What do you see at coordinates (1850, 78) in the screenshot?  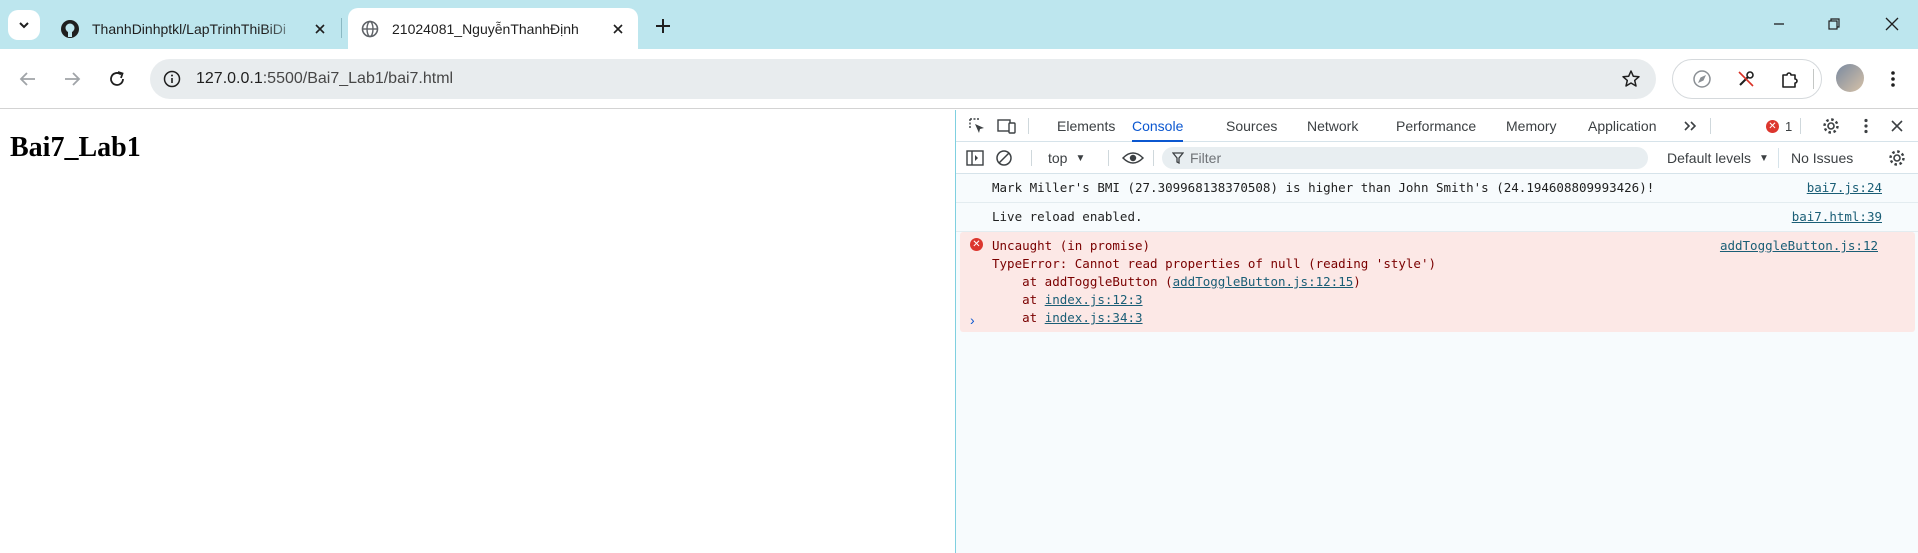 I see `profile-avatar` at bounding box center [1850, 78].